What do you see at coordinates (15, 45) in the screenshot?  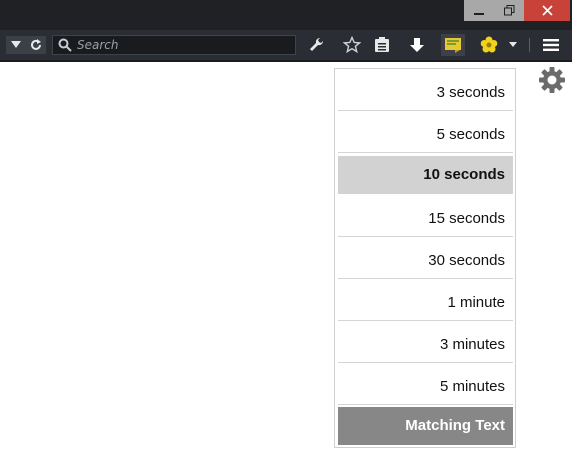 I see `dropdown-arrow-icon` at bounding box center [15, 45].